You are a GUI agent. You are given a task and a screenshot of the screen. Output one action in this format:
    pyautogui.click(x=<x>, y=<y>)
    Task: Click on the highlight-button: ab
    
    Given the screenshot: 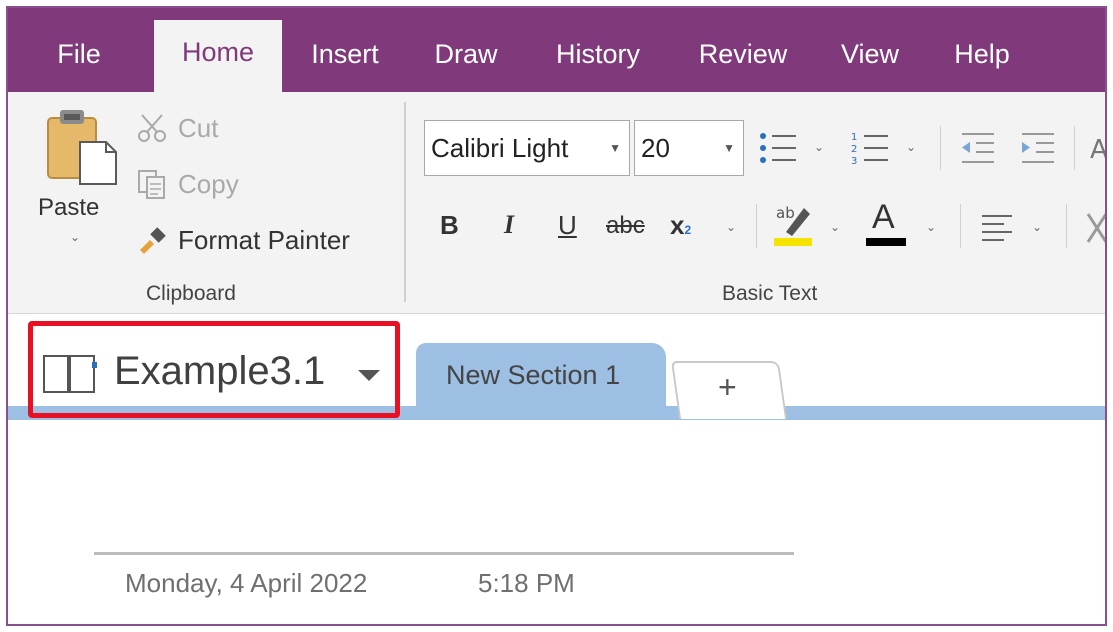 What is the action you would take?
    pyautogui.click(x=794, y=223)
    